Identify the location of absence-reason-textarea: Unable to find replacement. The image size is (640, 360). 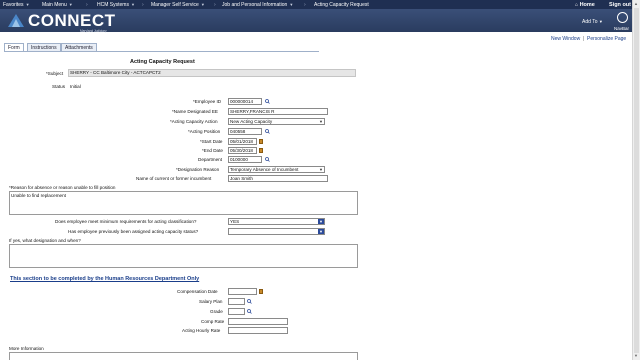
(183, 203).